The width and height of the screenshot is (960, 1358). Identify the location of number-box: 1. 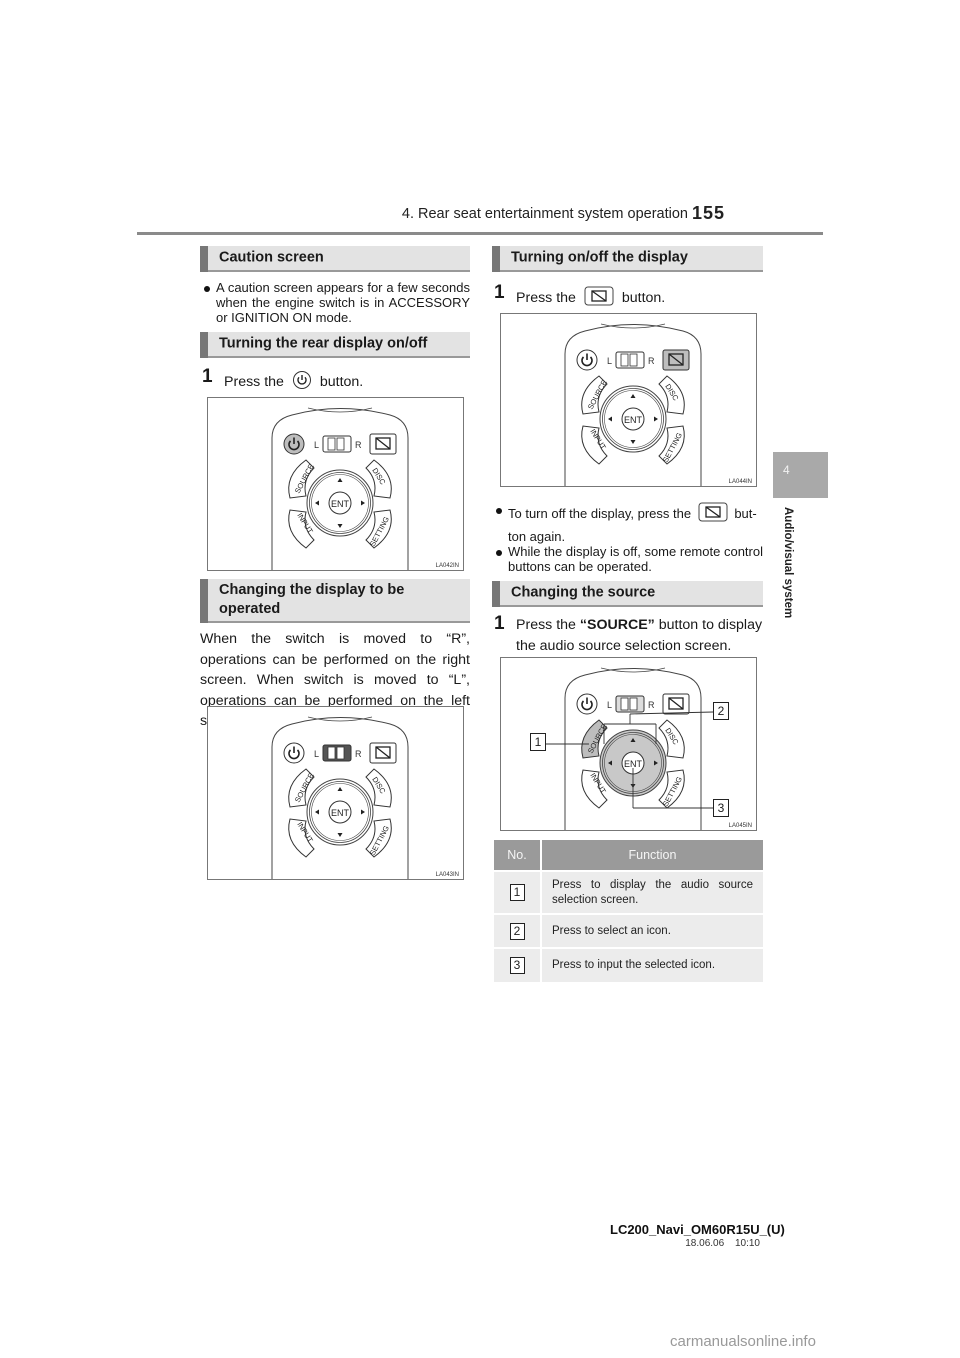
(517, 892).